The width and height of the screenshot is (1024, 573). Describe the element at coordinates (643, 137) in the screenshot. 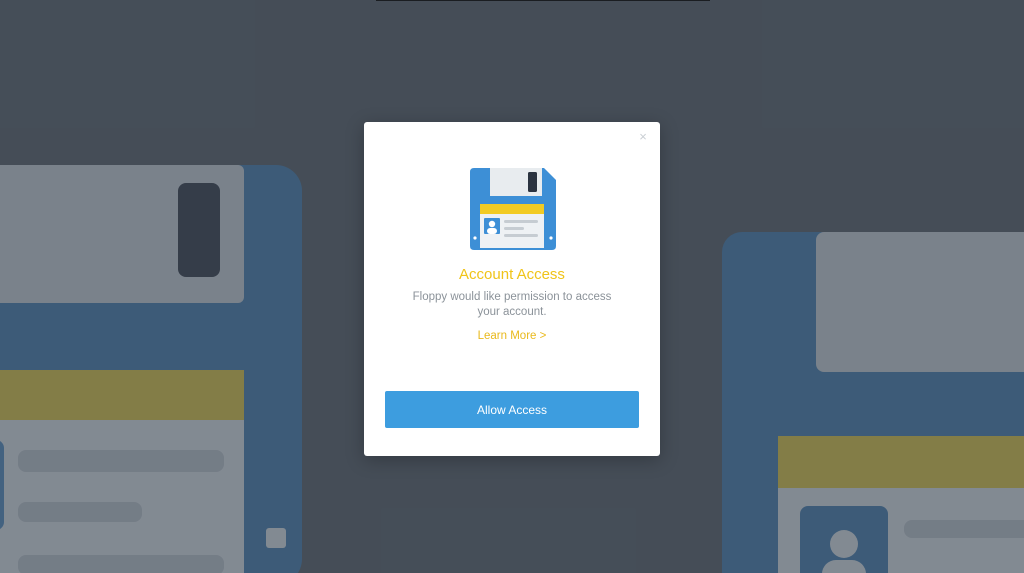

I see `close-icon` at that location.